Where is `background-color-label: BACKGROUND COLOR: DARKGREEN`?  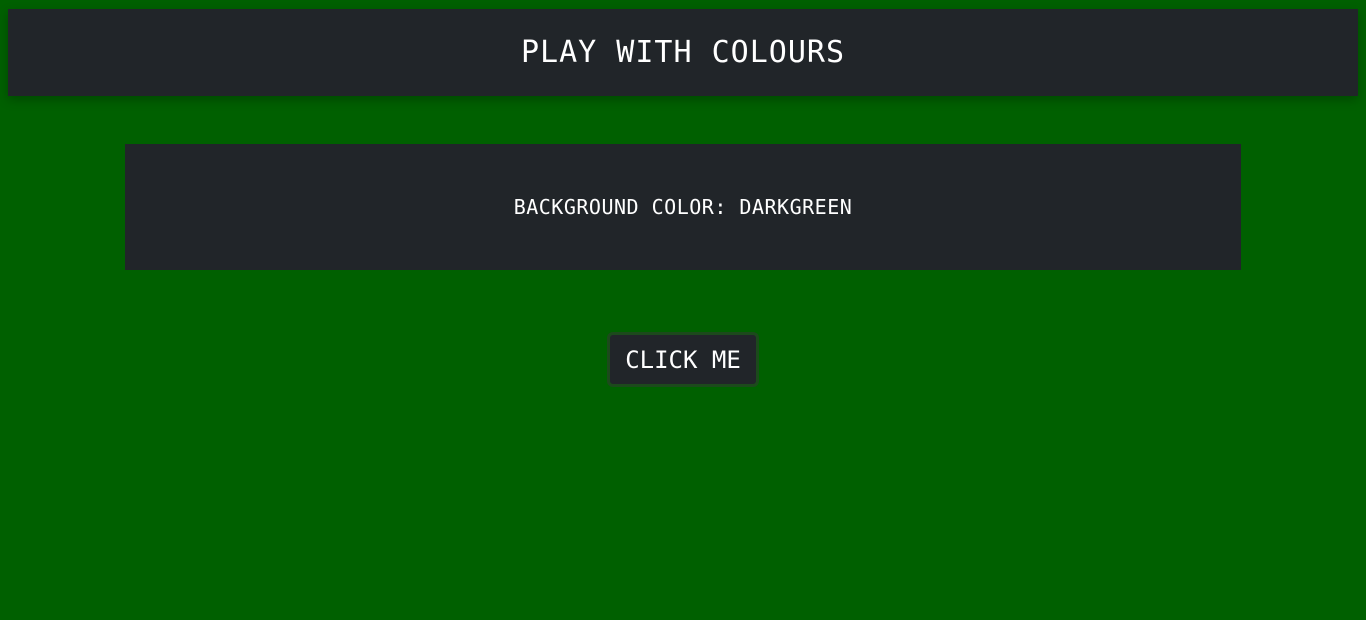 background-color-label: BACKGROUND COLOR: DARKGREEN is located at coordinates (683, 207).